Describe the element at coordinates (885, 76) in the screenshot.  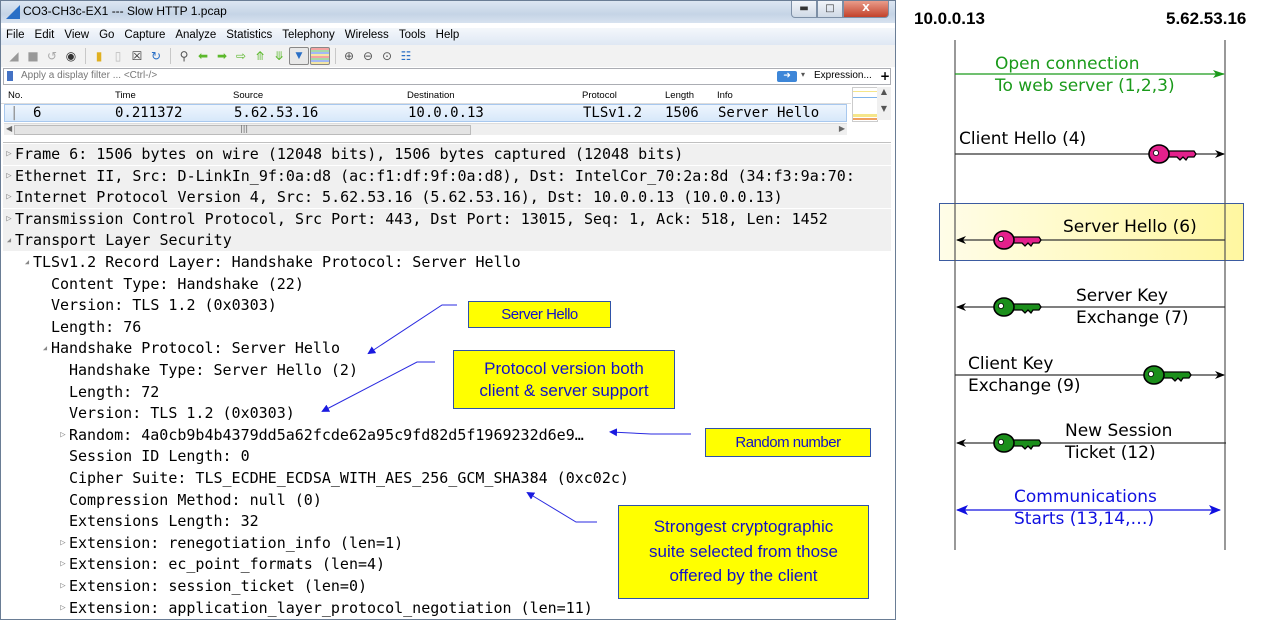
I see `add-filter-button: +` at that location.